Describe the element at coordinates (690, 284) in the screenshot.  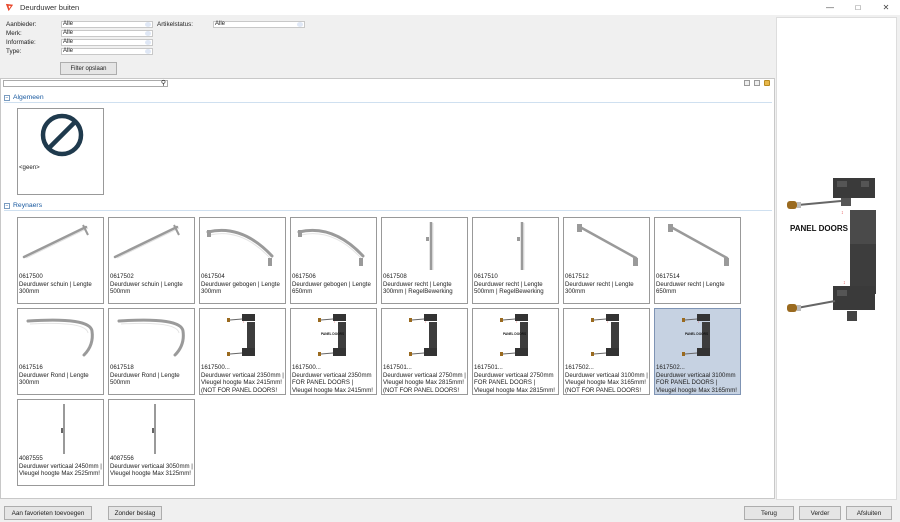
I see `tile-caption: 0617514 Deurduwer recht | Lengte 650mm` at that location.